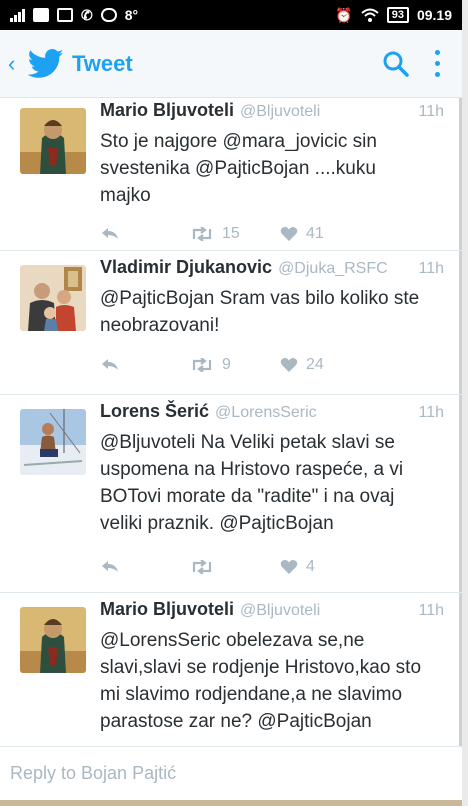 This screenshot has height=806, width=468. Describe the element at coordinates (41, 15) in the screenshot. I see `facebook-icon` at that location.